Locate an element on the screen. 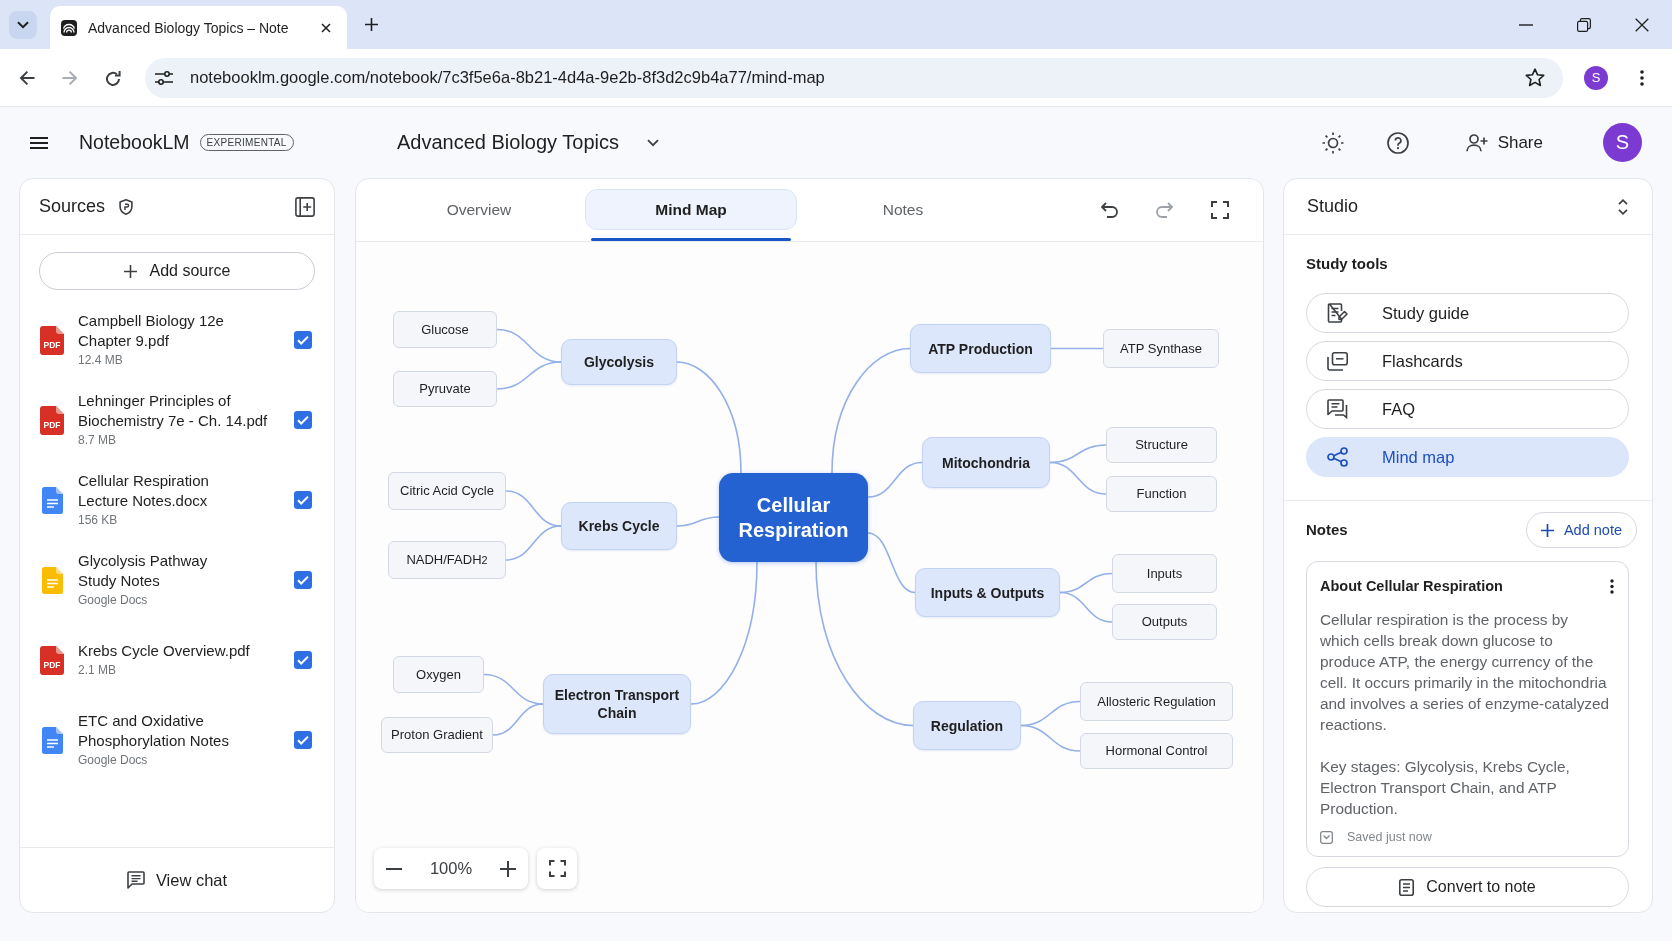 The image size is (1672, 941). chevron-up-down-icon is located at coordinates (1623, 206).